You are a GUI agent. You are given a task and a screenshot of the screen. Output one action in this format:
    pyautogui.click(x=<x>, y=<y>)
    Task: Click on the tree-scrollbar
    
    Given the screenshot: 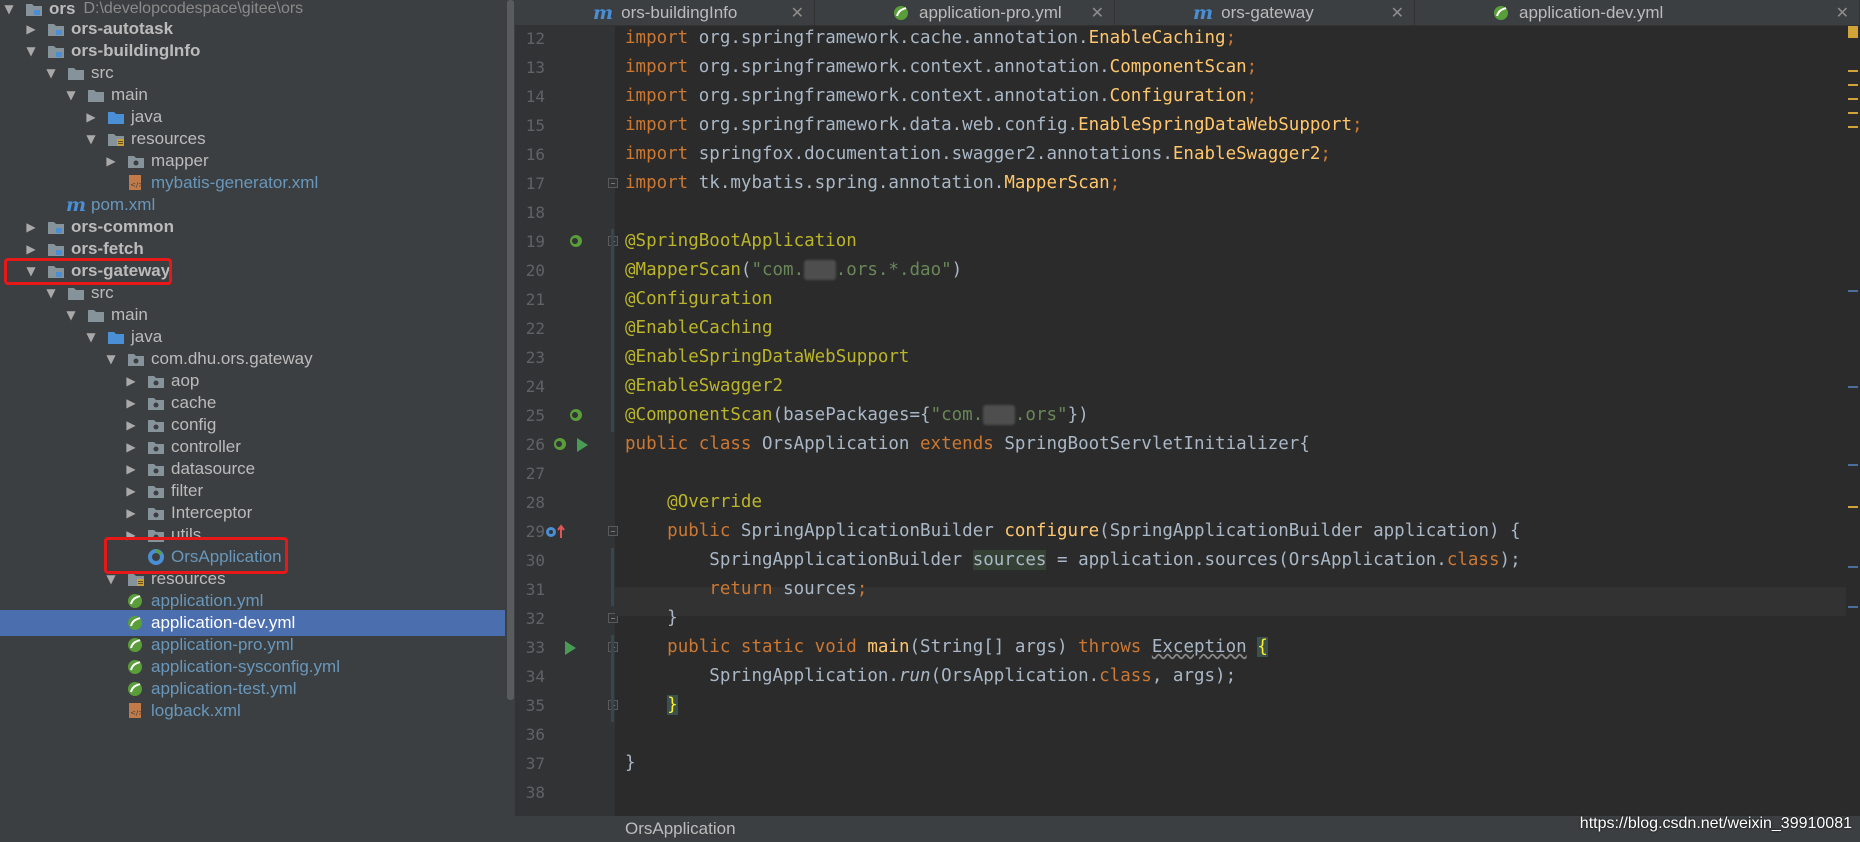 What is the action you would take?
    pyautogui.click(x=510, y=421)
    